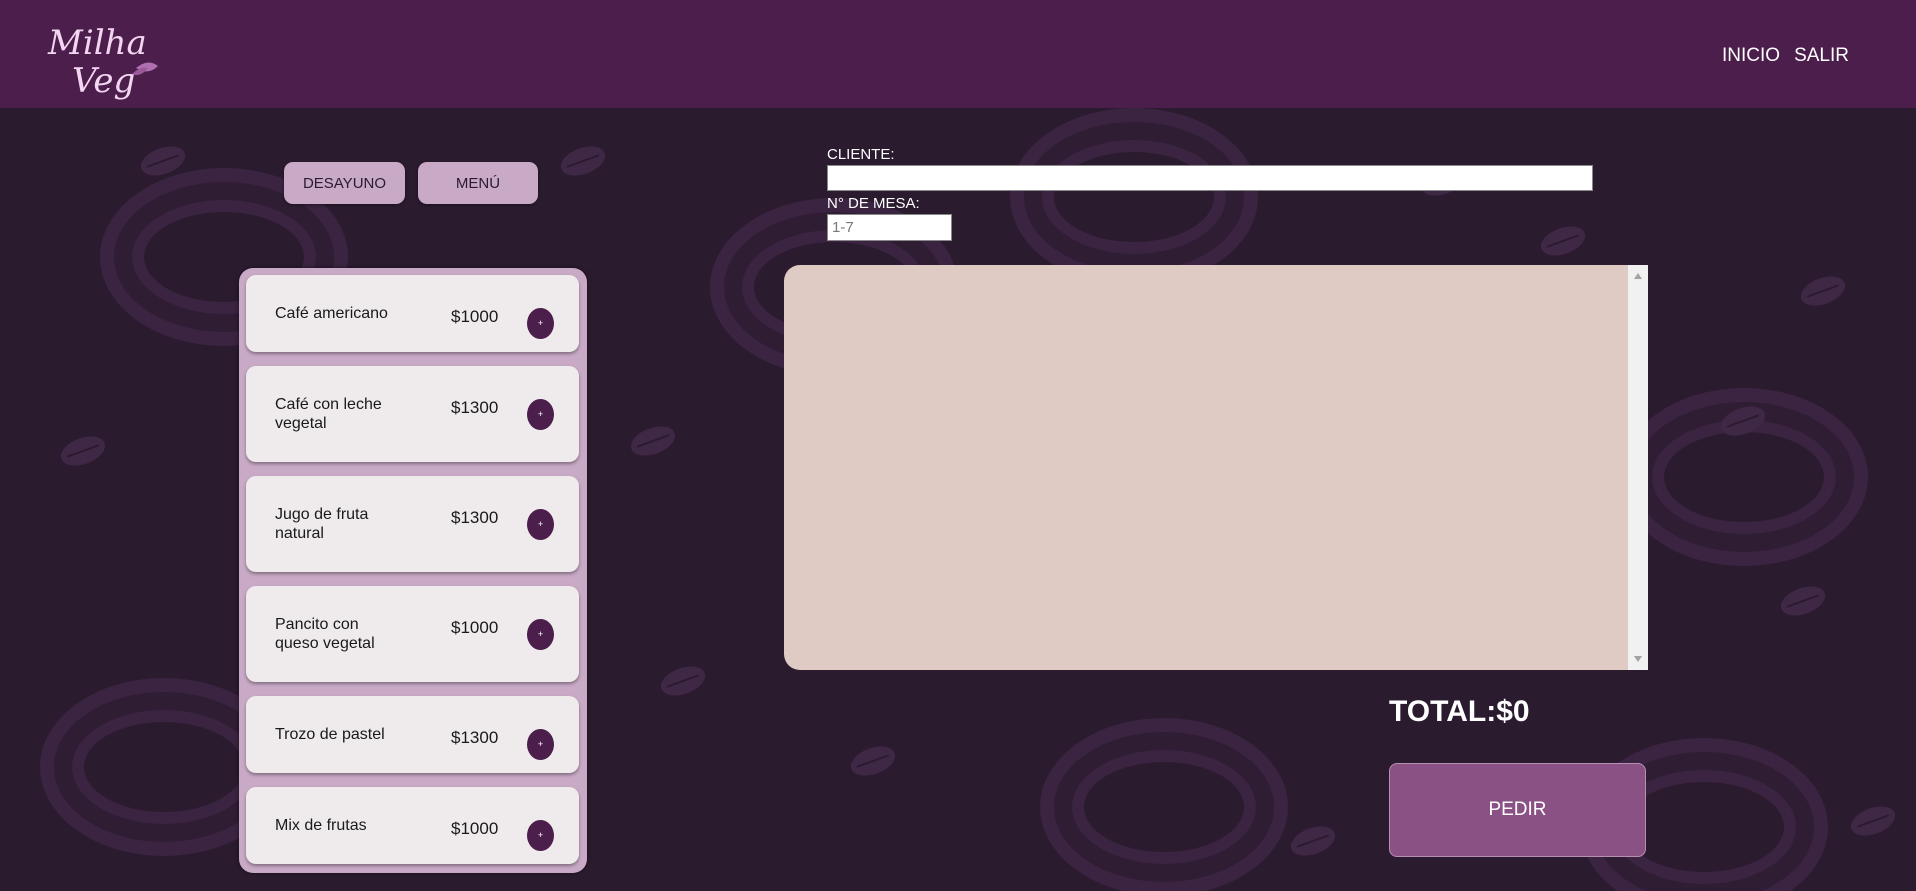 The height and width of the screenshot is (891, 1916). Describe the element at coordinates (1210, 178) in the screenshot. I see `cliente-input` at that location.